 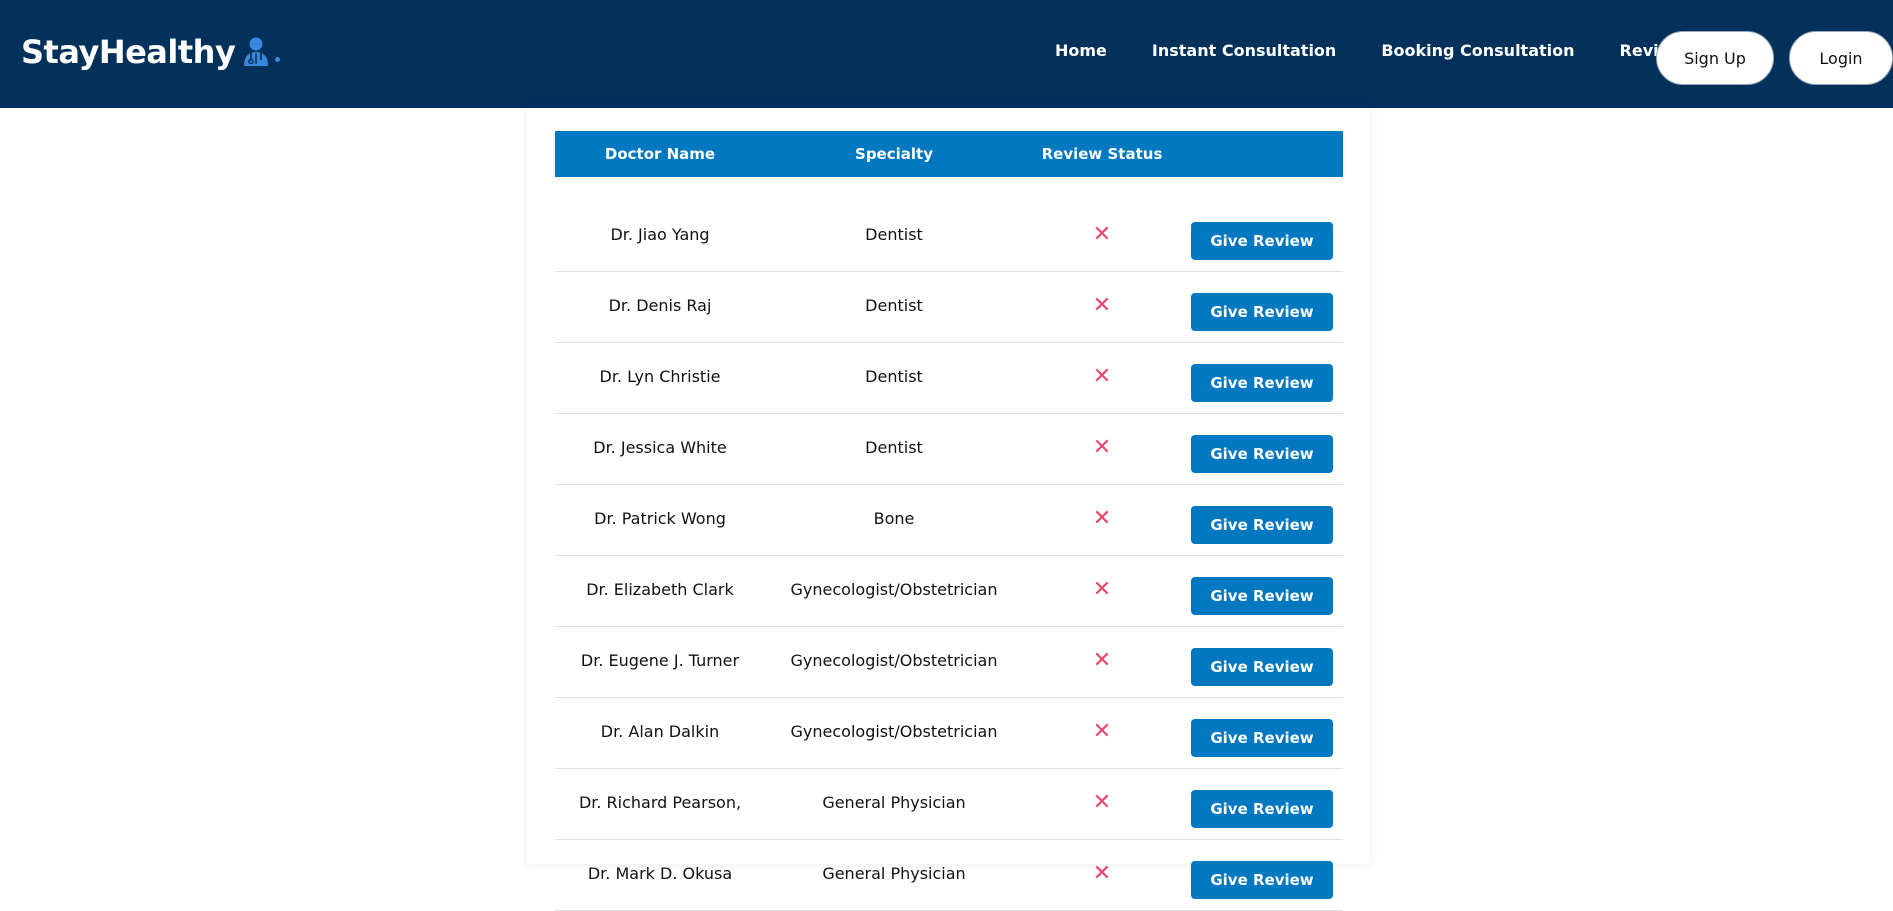 I want to click on nav-link-instant-consultation: Instant Consultation, so click(x=1244, y=50).